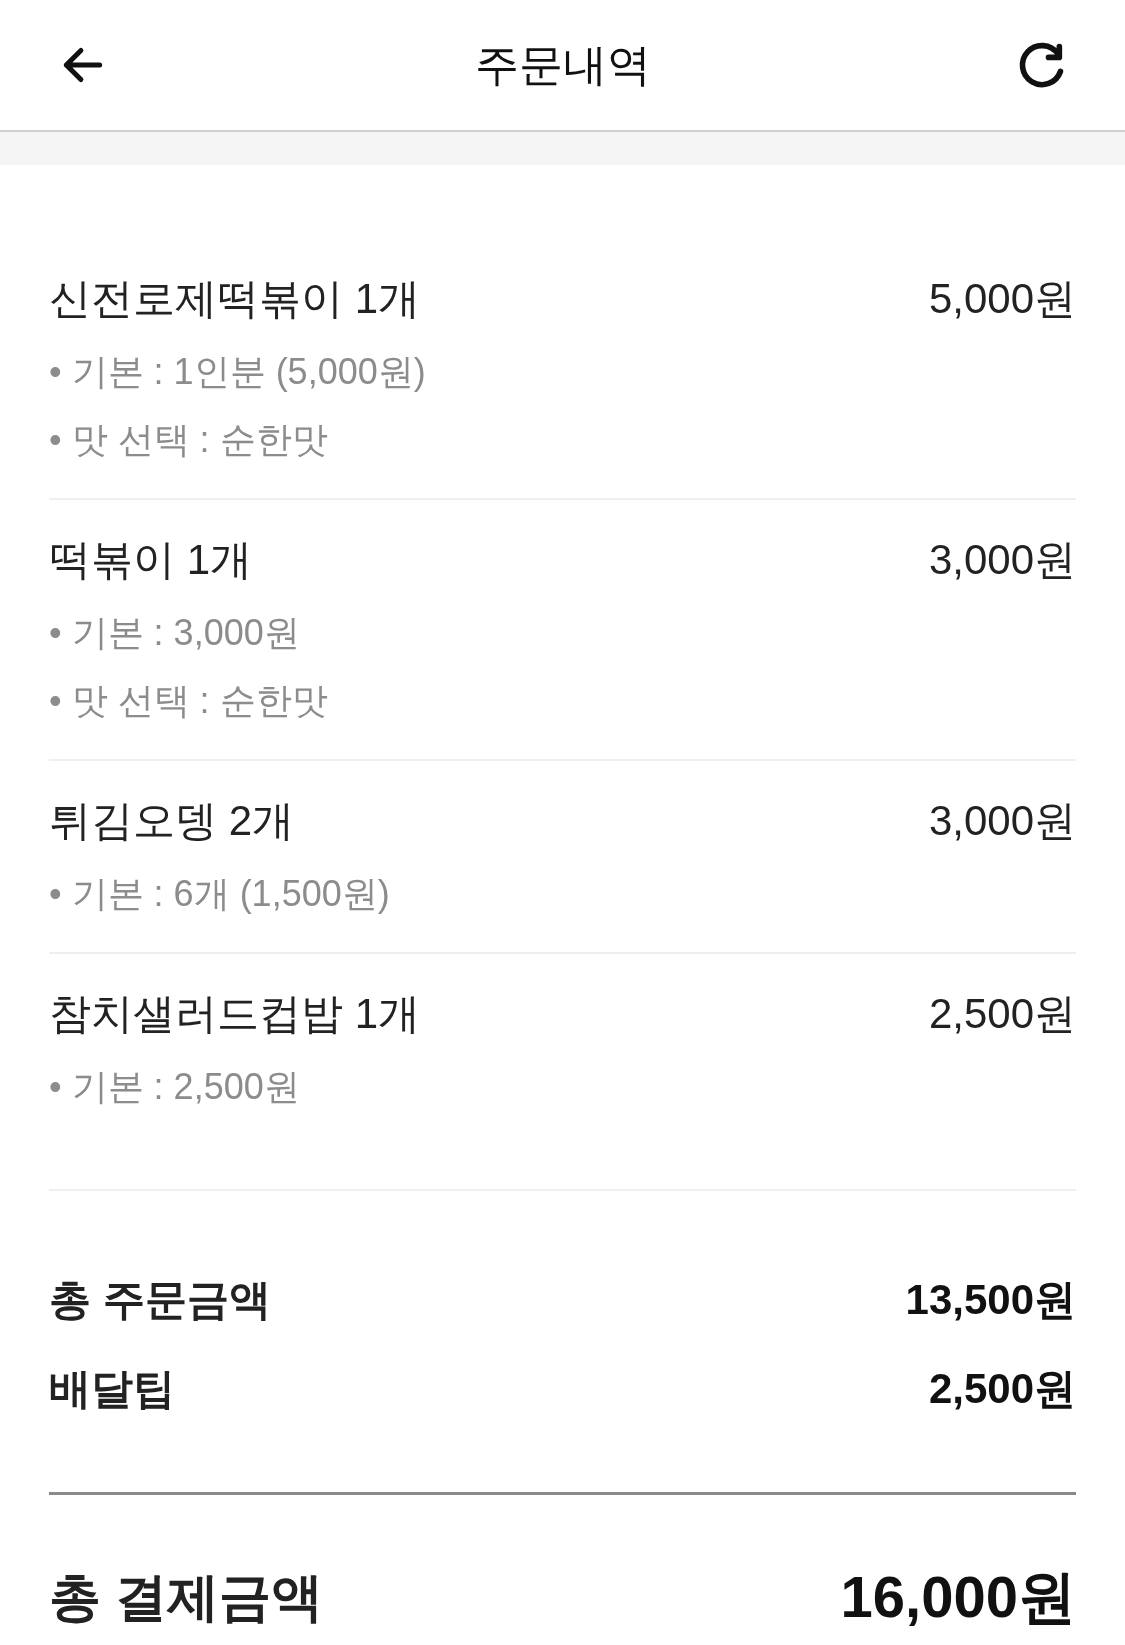 This screenshot has height=1645, width=1125. Describe the element at coordinates (112, 1389) in the screenshot. I see `summary-label: 배달팁` at that location.